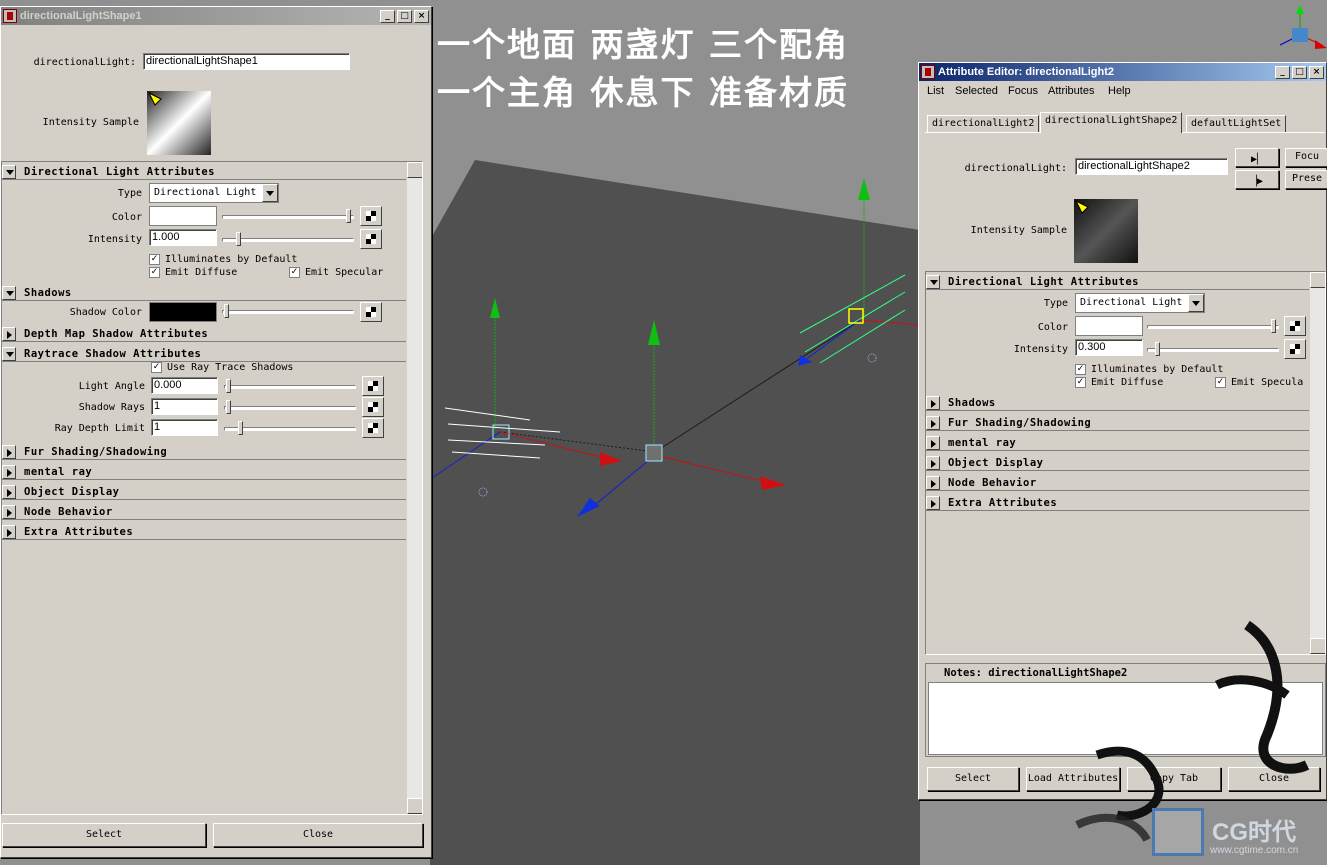 This screenshot has width=1327, height=865. Describe the element at coordinates (1236, 124) in the screenshot. I see `tab-defaultlightset: defaultLightSet` at that location.